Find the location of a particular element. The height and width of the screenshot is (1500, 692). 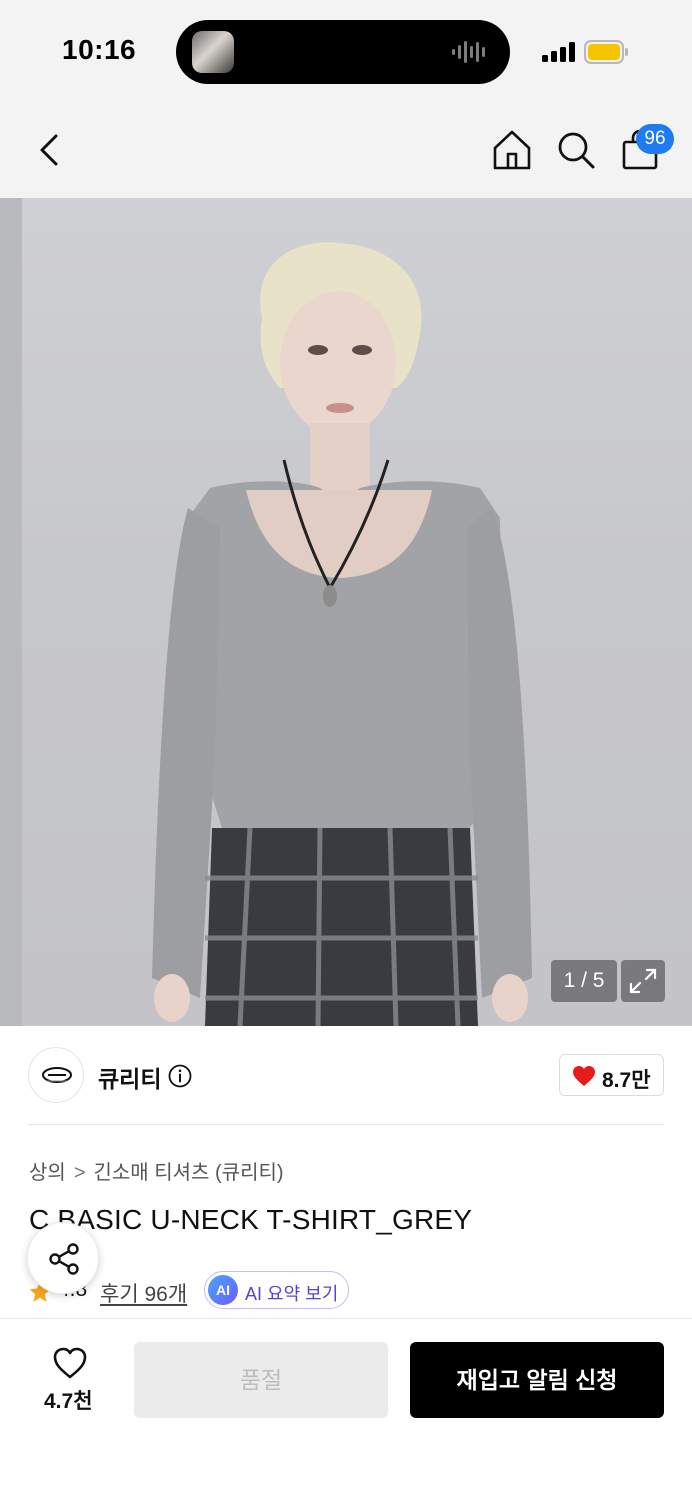

share-icon is located at coordinates (64, 1259).